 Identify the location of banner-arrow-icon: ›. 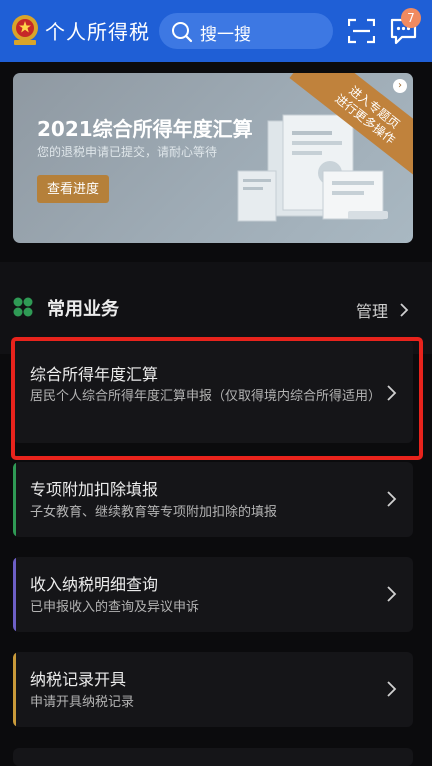
(400, 86).